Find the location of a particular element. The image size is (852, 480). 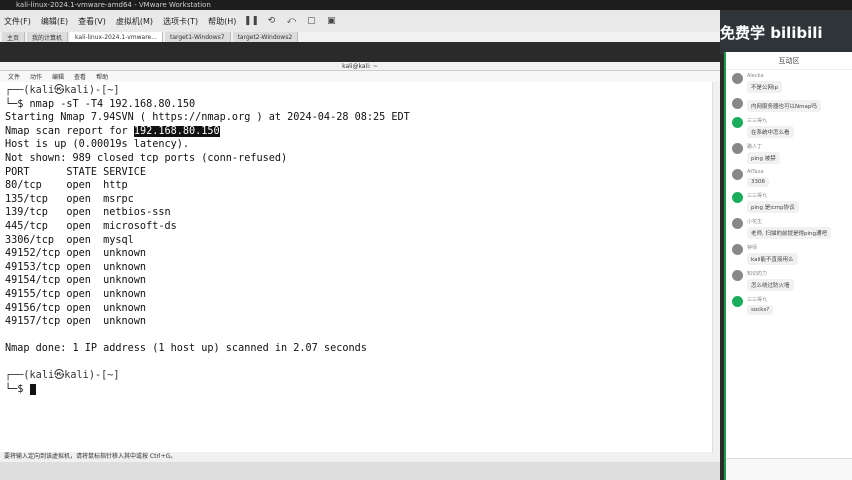

terminal-menu-view: 查看 is located at coordinates (80, 76).